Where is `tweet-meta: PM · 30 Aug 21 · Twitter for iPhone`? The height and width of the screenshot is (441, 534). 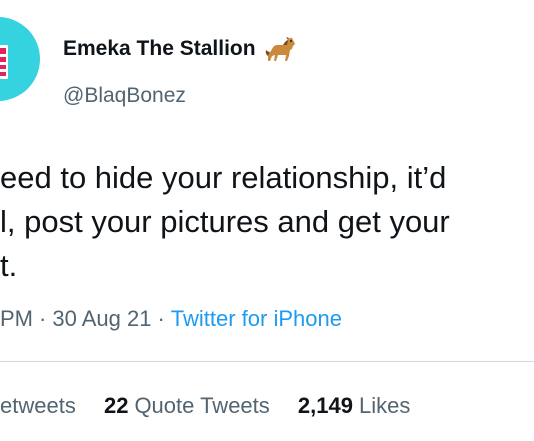 tweet-meta: PM · 30 Aug 21 · Twitter for iPhone is located at coordinates (171, 319).